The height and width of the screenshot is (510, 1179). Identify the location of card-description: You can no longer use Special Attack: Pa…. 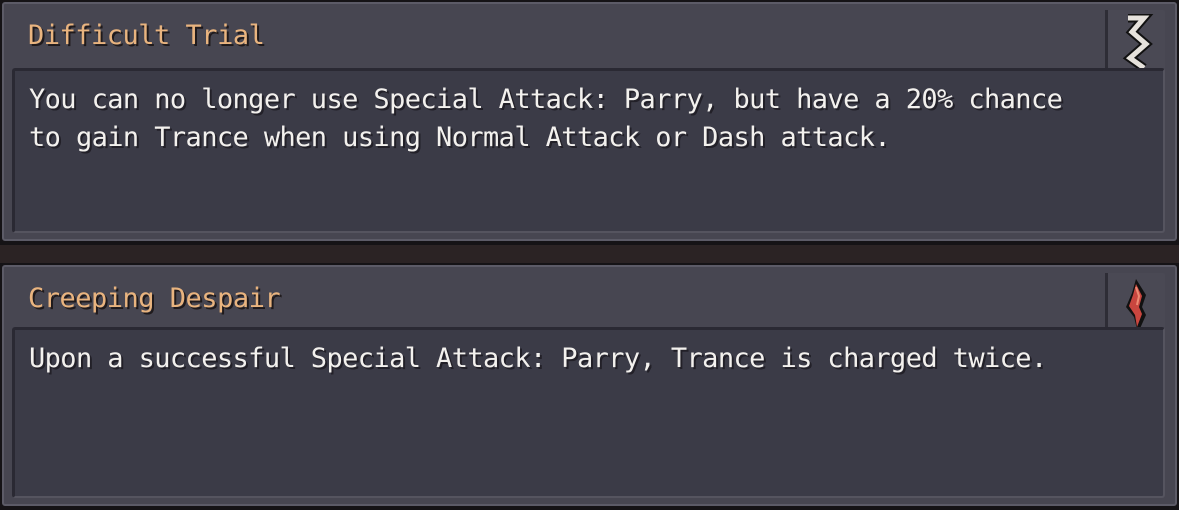
(546, 118).